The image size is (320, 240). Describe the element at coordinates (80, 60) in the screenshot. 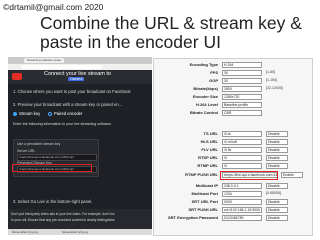

I see `browser-tabbar: Streaming software setup` at that location.